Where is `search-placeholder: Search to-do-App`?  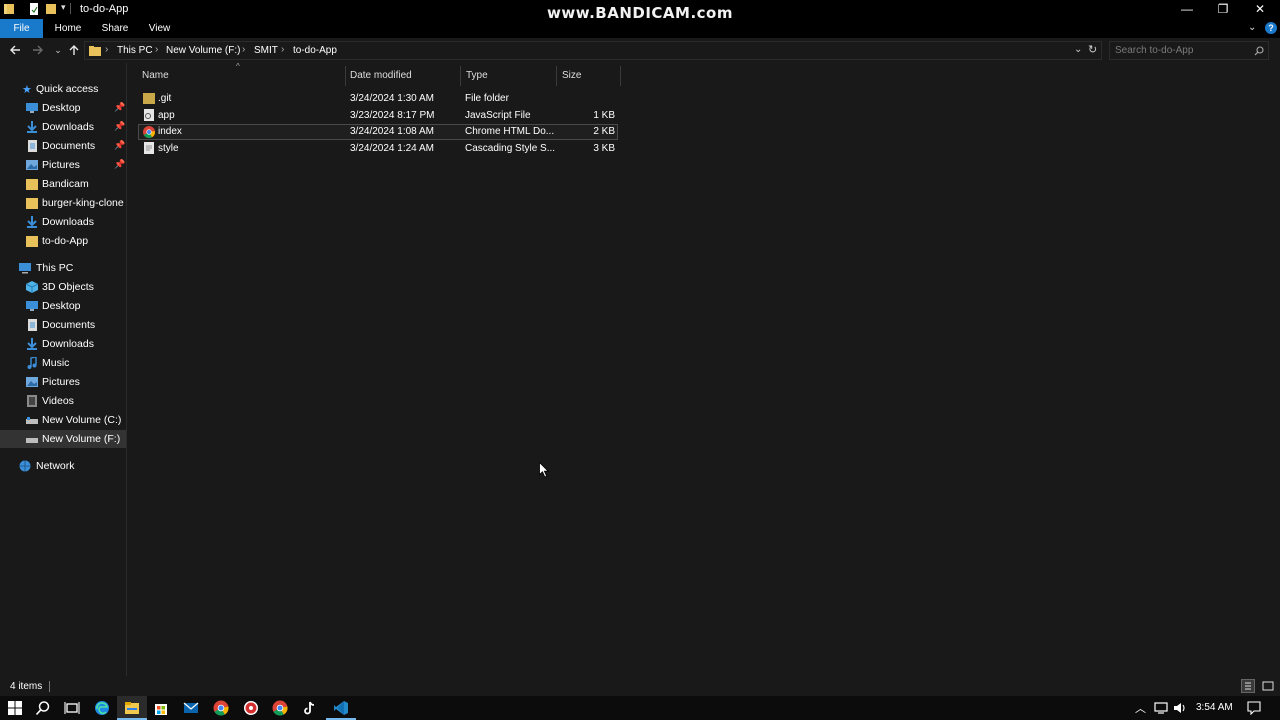 search-placeholder: Search to-do-App is located at coordinates (1154, 50).